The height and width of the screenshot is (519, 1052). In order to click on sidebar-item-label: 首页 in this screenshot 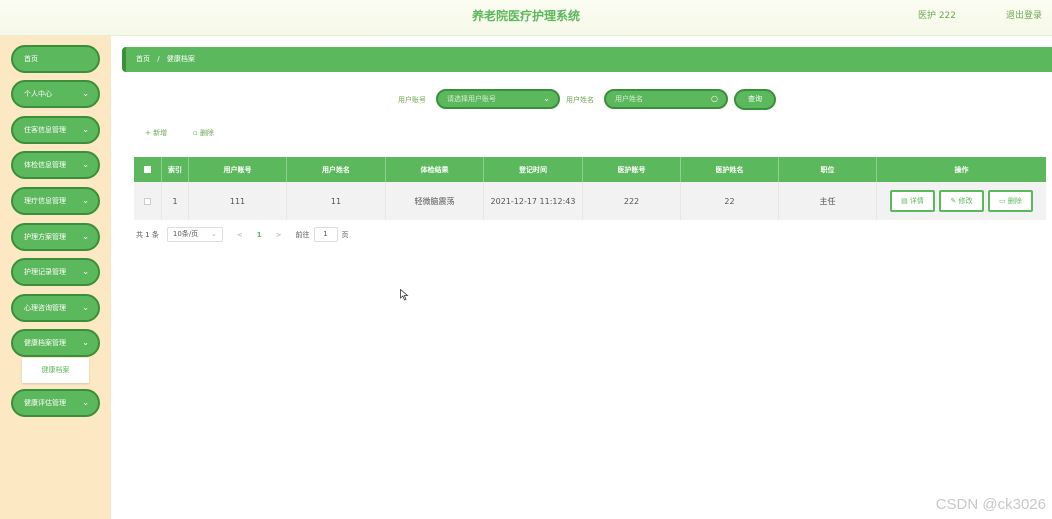, I will do `click(31, 59)`.